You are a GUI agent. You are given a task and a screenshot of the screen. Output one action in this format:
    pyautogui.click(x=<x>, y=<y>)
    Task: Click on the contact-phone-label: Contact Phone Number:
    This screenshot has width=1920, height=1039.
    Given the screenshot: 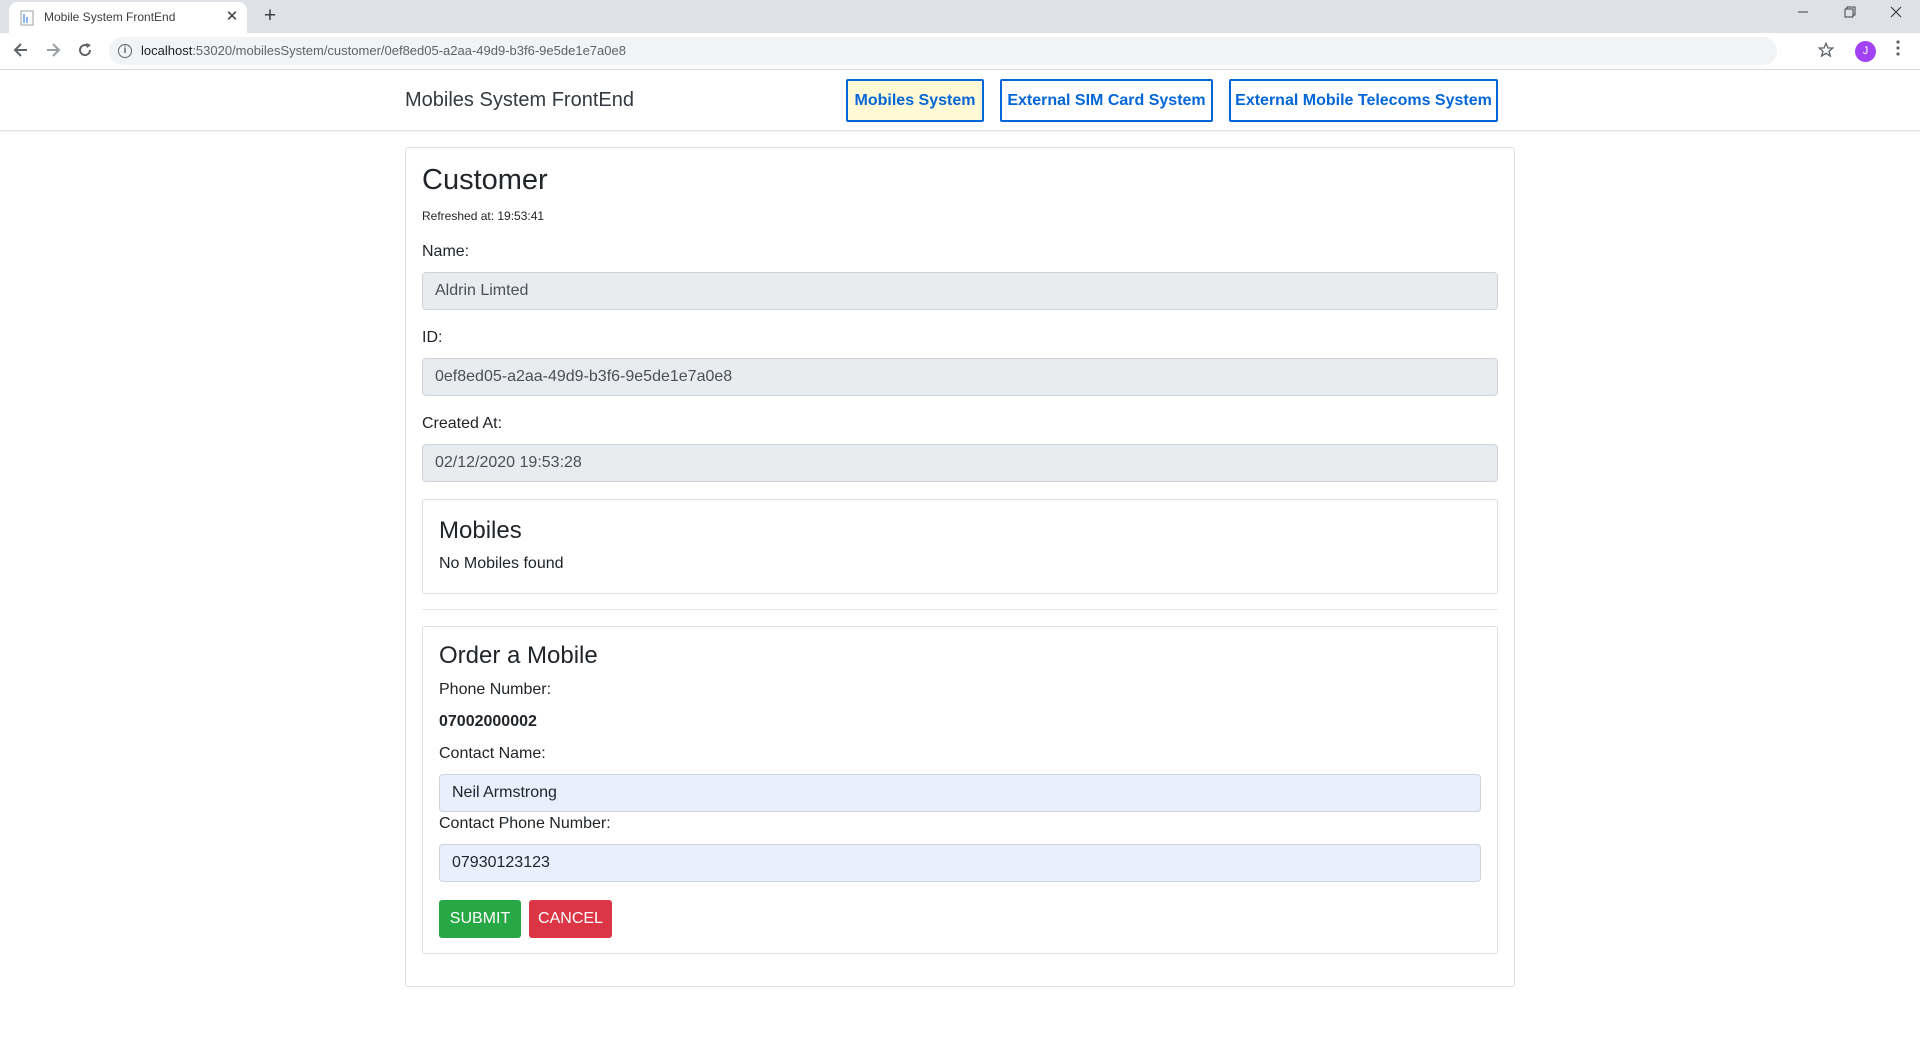 What is the action you would take?
    pyautogui.click(x=525, y=823)
    